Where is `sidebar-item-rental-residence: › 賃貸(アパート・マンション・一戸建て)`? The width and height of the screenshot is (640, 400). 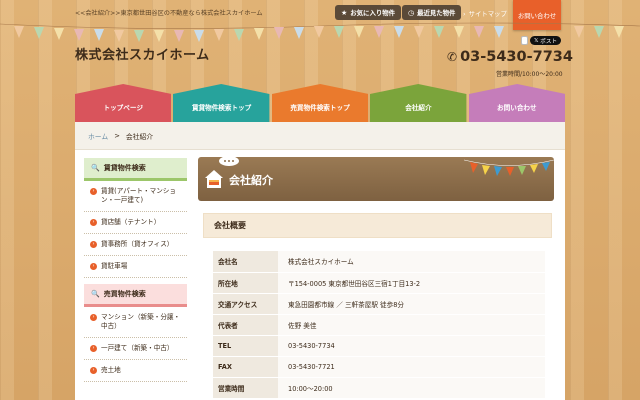 sidebar-item-rental-residence: › 賃貸(アパート・マンション・一戸建て) is located at coordinates (135, 196).